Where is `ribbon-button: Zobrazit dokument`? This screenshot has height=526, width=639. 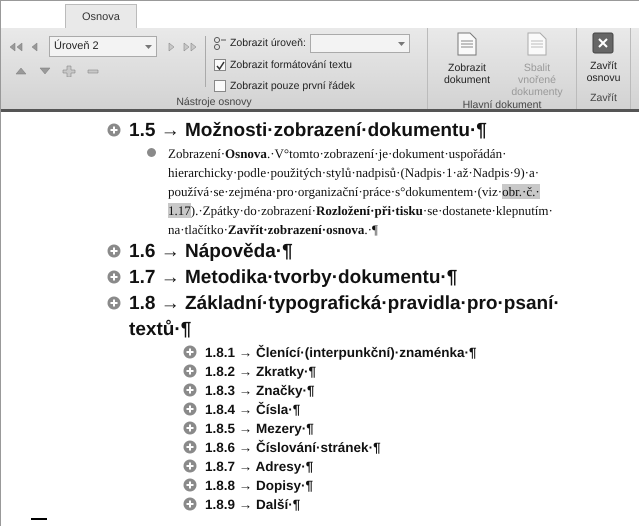 ribbon-button: Zobrazit dokument is located at coordinates (467, 65).